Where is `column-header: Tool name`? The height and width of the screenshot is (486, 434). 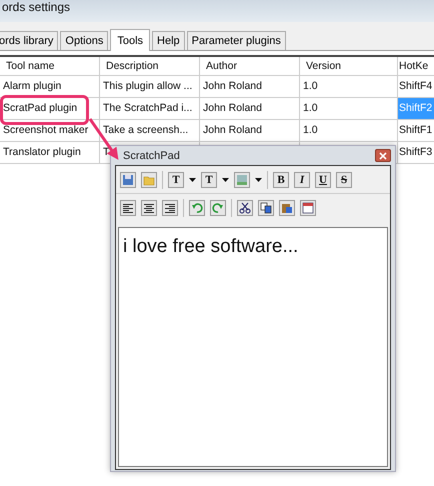
column-header: Tool name is located at coordinates (50, 66).